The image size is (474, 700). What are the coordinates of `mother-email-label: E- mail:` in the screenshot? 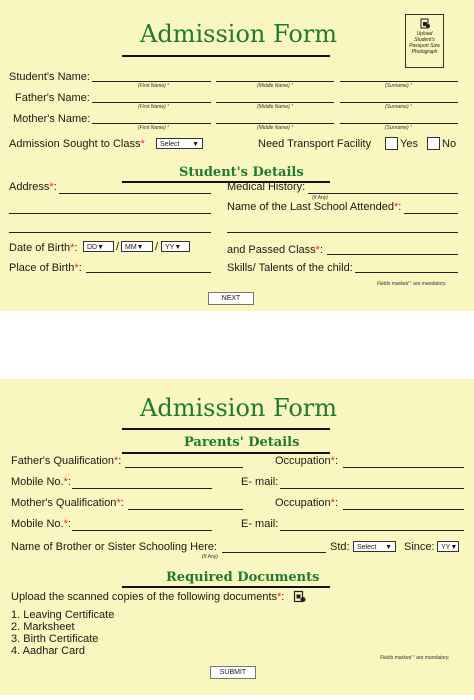 It's located at (260, 524).